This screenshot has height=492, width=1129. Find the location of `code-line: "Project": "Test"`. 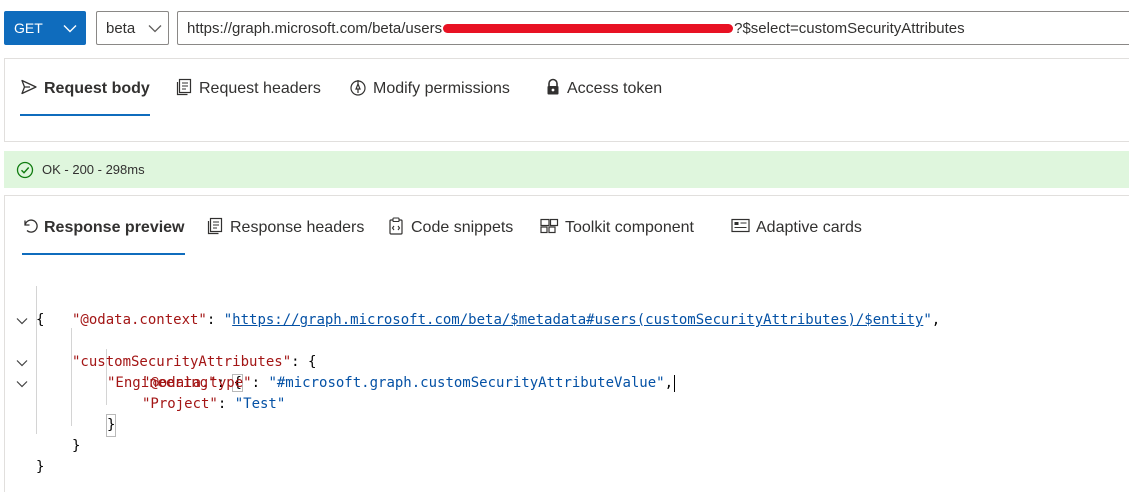

code-line: "Project": "Test" is located at coordinates (145, 392).